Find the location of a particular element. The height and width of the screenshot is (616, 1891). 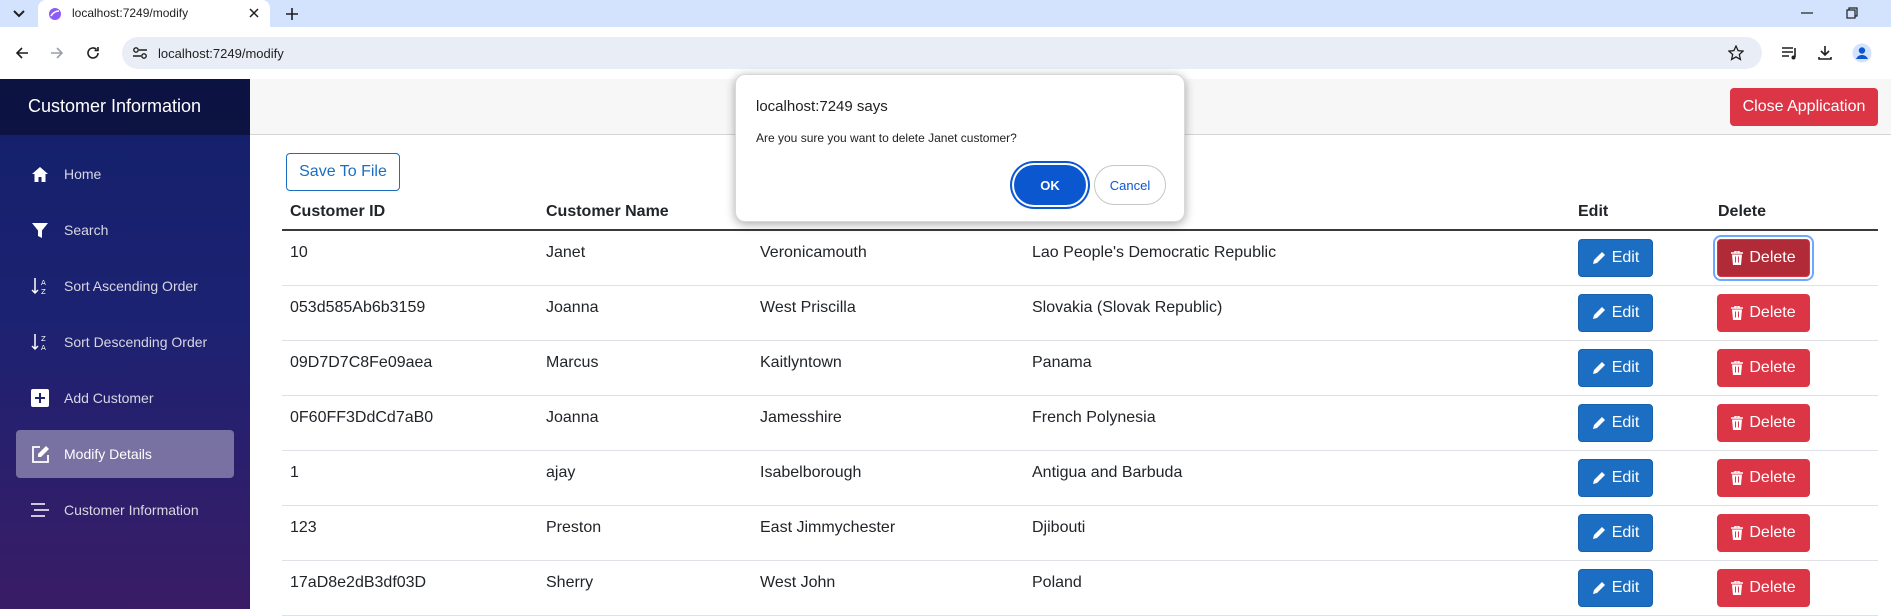

column-header-delete: Delete is located at coordinates (1742, 211).